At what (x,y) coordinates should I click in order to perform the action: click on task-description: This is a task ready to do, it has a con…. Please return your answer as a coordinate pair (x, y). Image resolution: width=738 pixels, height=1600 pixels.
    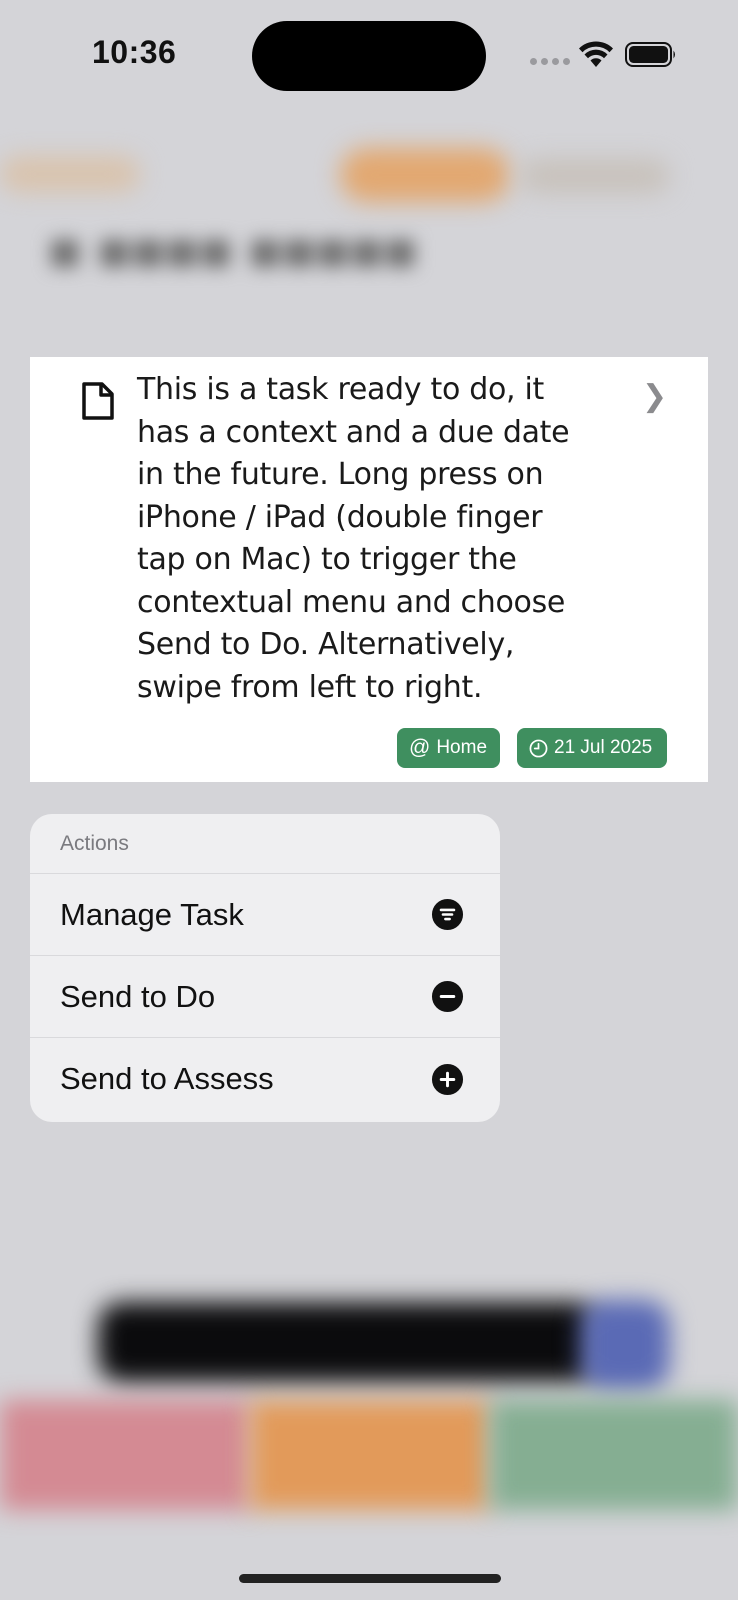
    Looking at the image, I should click on (353, 538).